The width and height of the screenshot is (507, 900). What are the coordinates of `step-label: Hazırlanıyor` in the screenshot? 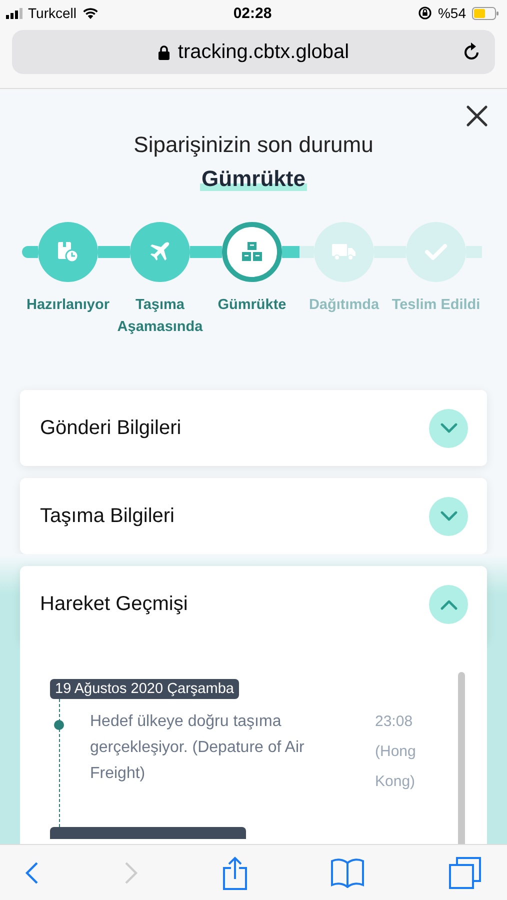 It's located at (68, 305).